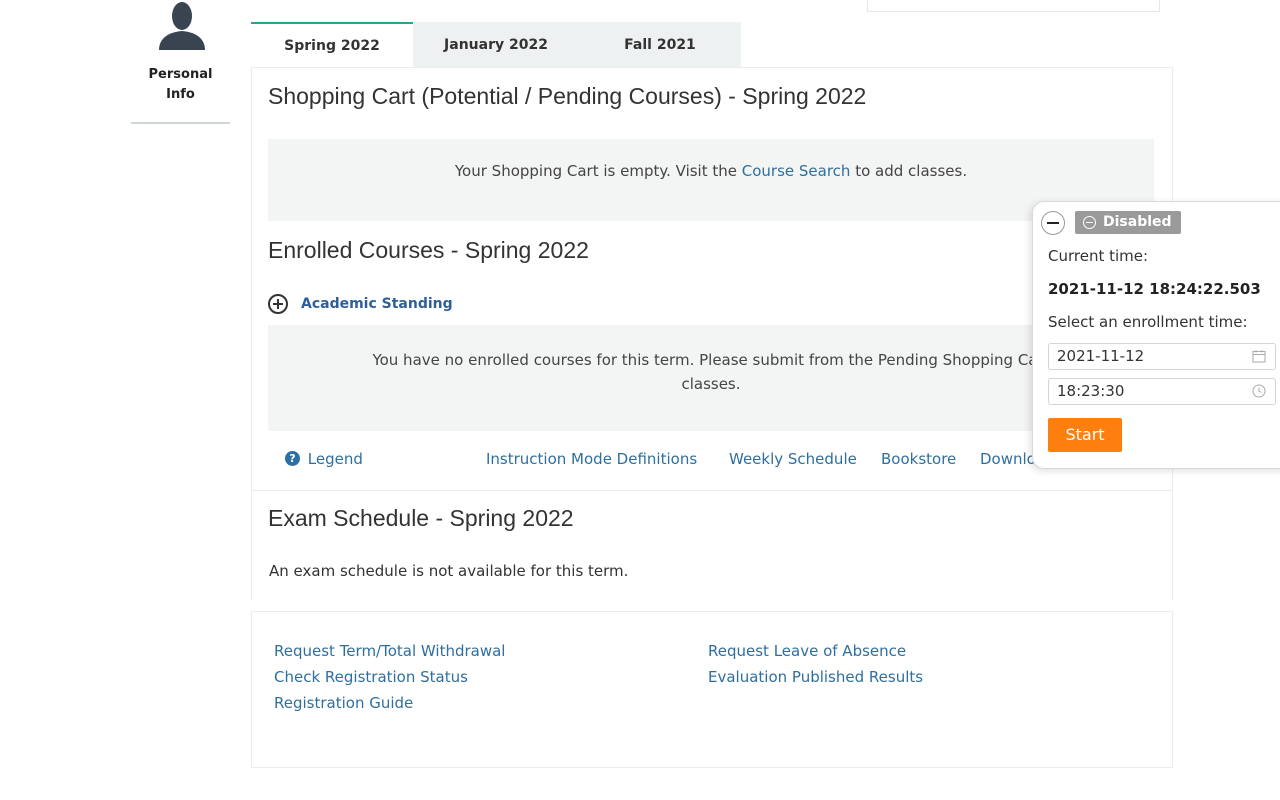 The height and width of the screenshot is (800, 1280). What do you see at coordinates (807, 651) in the screenshot?
I see `leave-of-absence-link: Request Leave of Absence` at bounding box center [807, 651].